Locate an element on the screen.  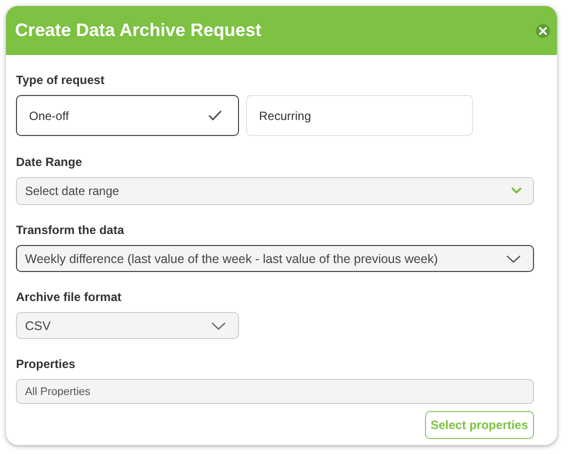
field-label: Type of request is located at coordinates (60, 80).